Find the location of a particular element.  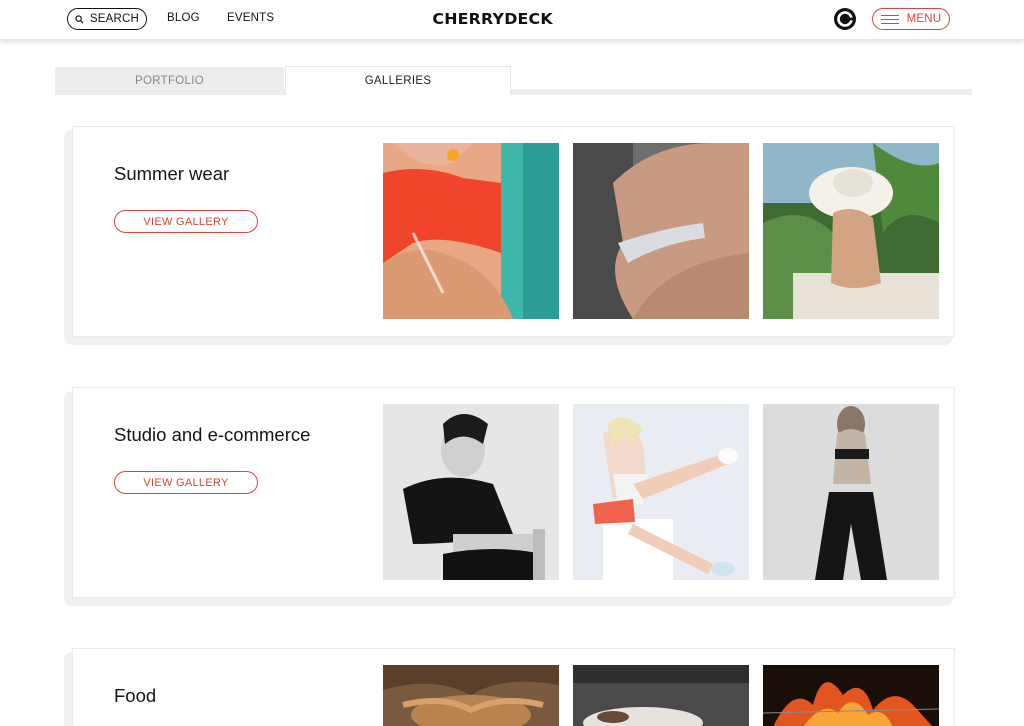

site-logo: CHERRYDECK is located at coordinates (513, 19).